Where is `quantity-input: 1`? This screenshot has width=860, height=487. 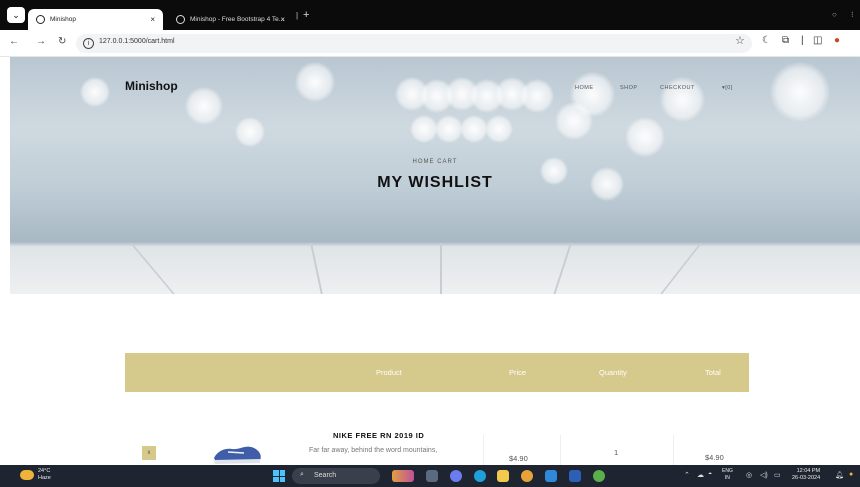
quantity-input: 1 is located at coordinates (616, 452).